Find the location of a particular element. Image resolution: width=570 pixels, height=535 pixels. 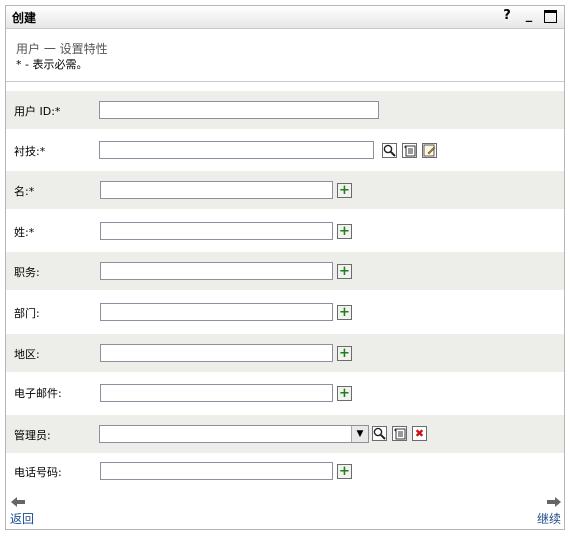

last-name-label: 姓:* is located at coordinates (24, 232).